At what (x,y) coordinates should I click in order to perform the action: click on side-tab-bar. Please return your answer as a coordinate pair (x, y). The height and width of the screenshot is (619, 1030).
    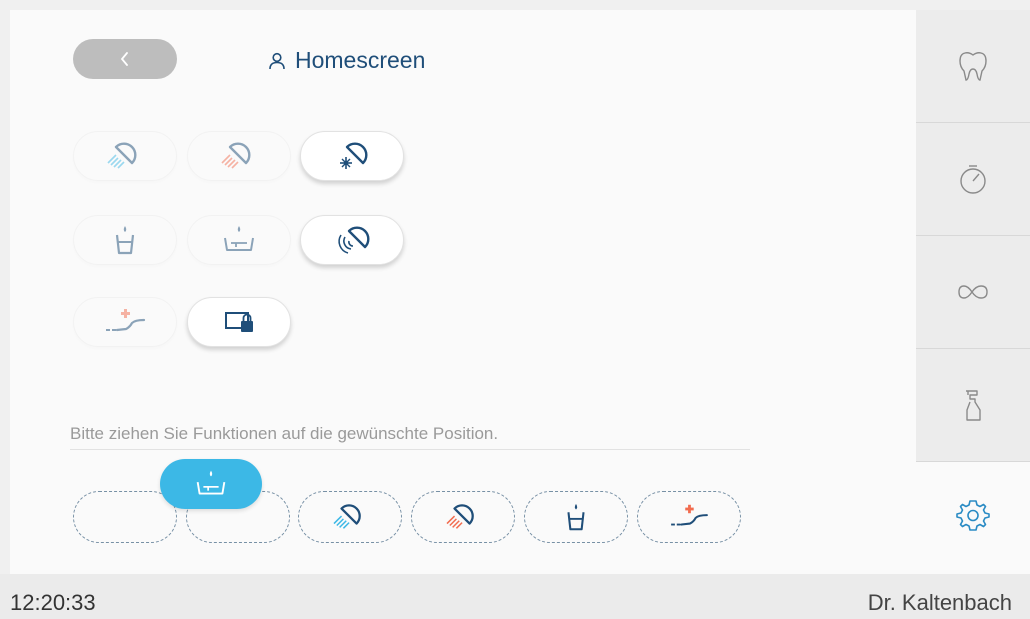
    Looking at the image, I should click on (973, 292).